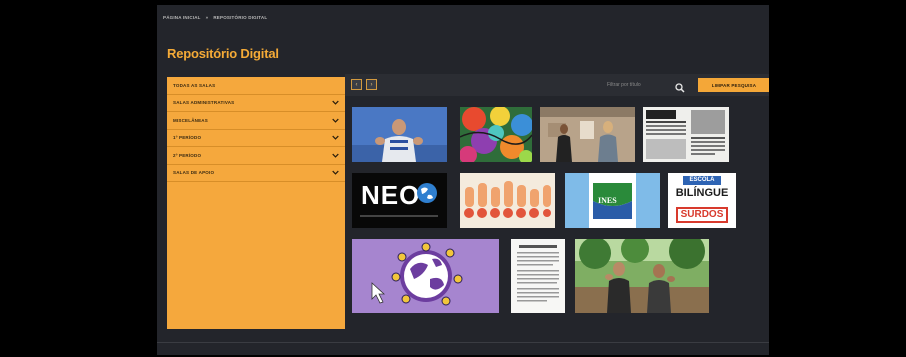  I want to click on neo-logo-text: NEO, so click(391, 195).